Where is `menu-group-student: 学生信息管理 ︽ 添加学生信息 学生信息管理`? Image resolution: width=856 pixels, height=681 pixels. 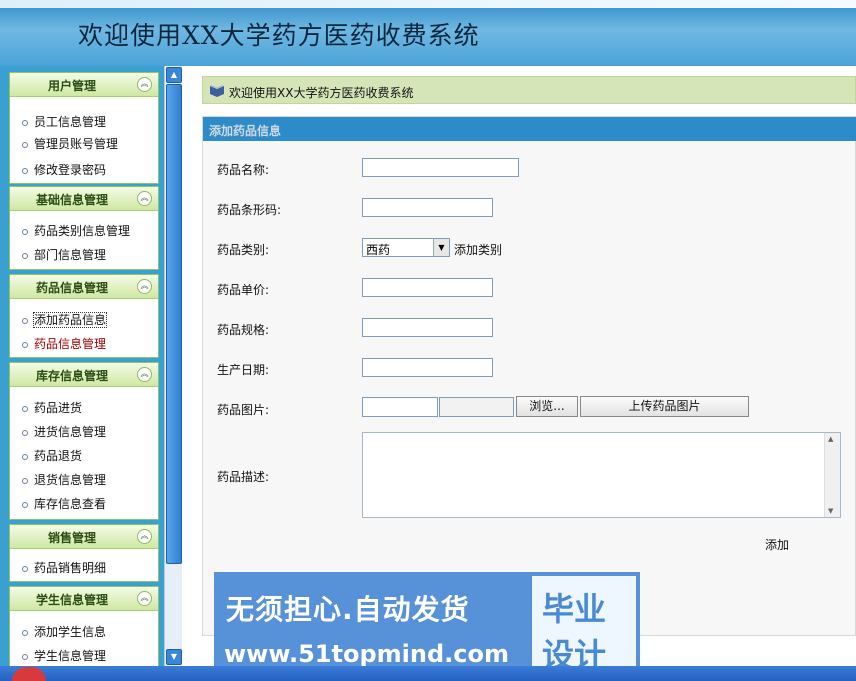
menu-group-student: 学生信息管理 ︽ 添加学生信息 学生信息管理 is located at coordinates (84, 626).